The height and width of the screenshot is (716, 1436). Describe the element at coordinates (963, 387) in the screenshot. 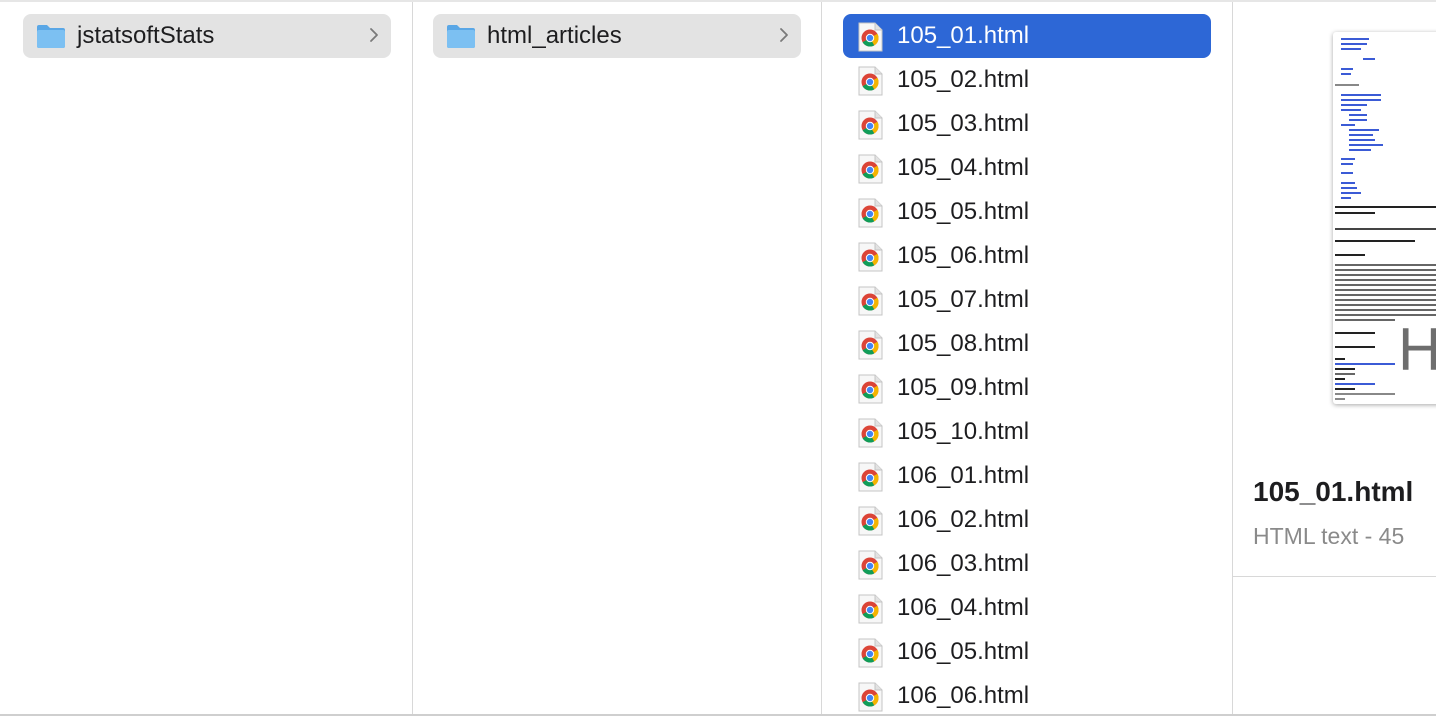

I see `file-name-label: 105_09.html` at that location.